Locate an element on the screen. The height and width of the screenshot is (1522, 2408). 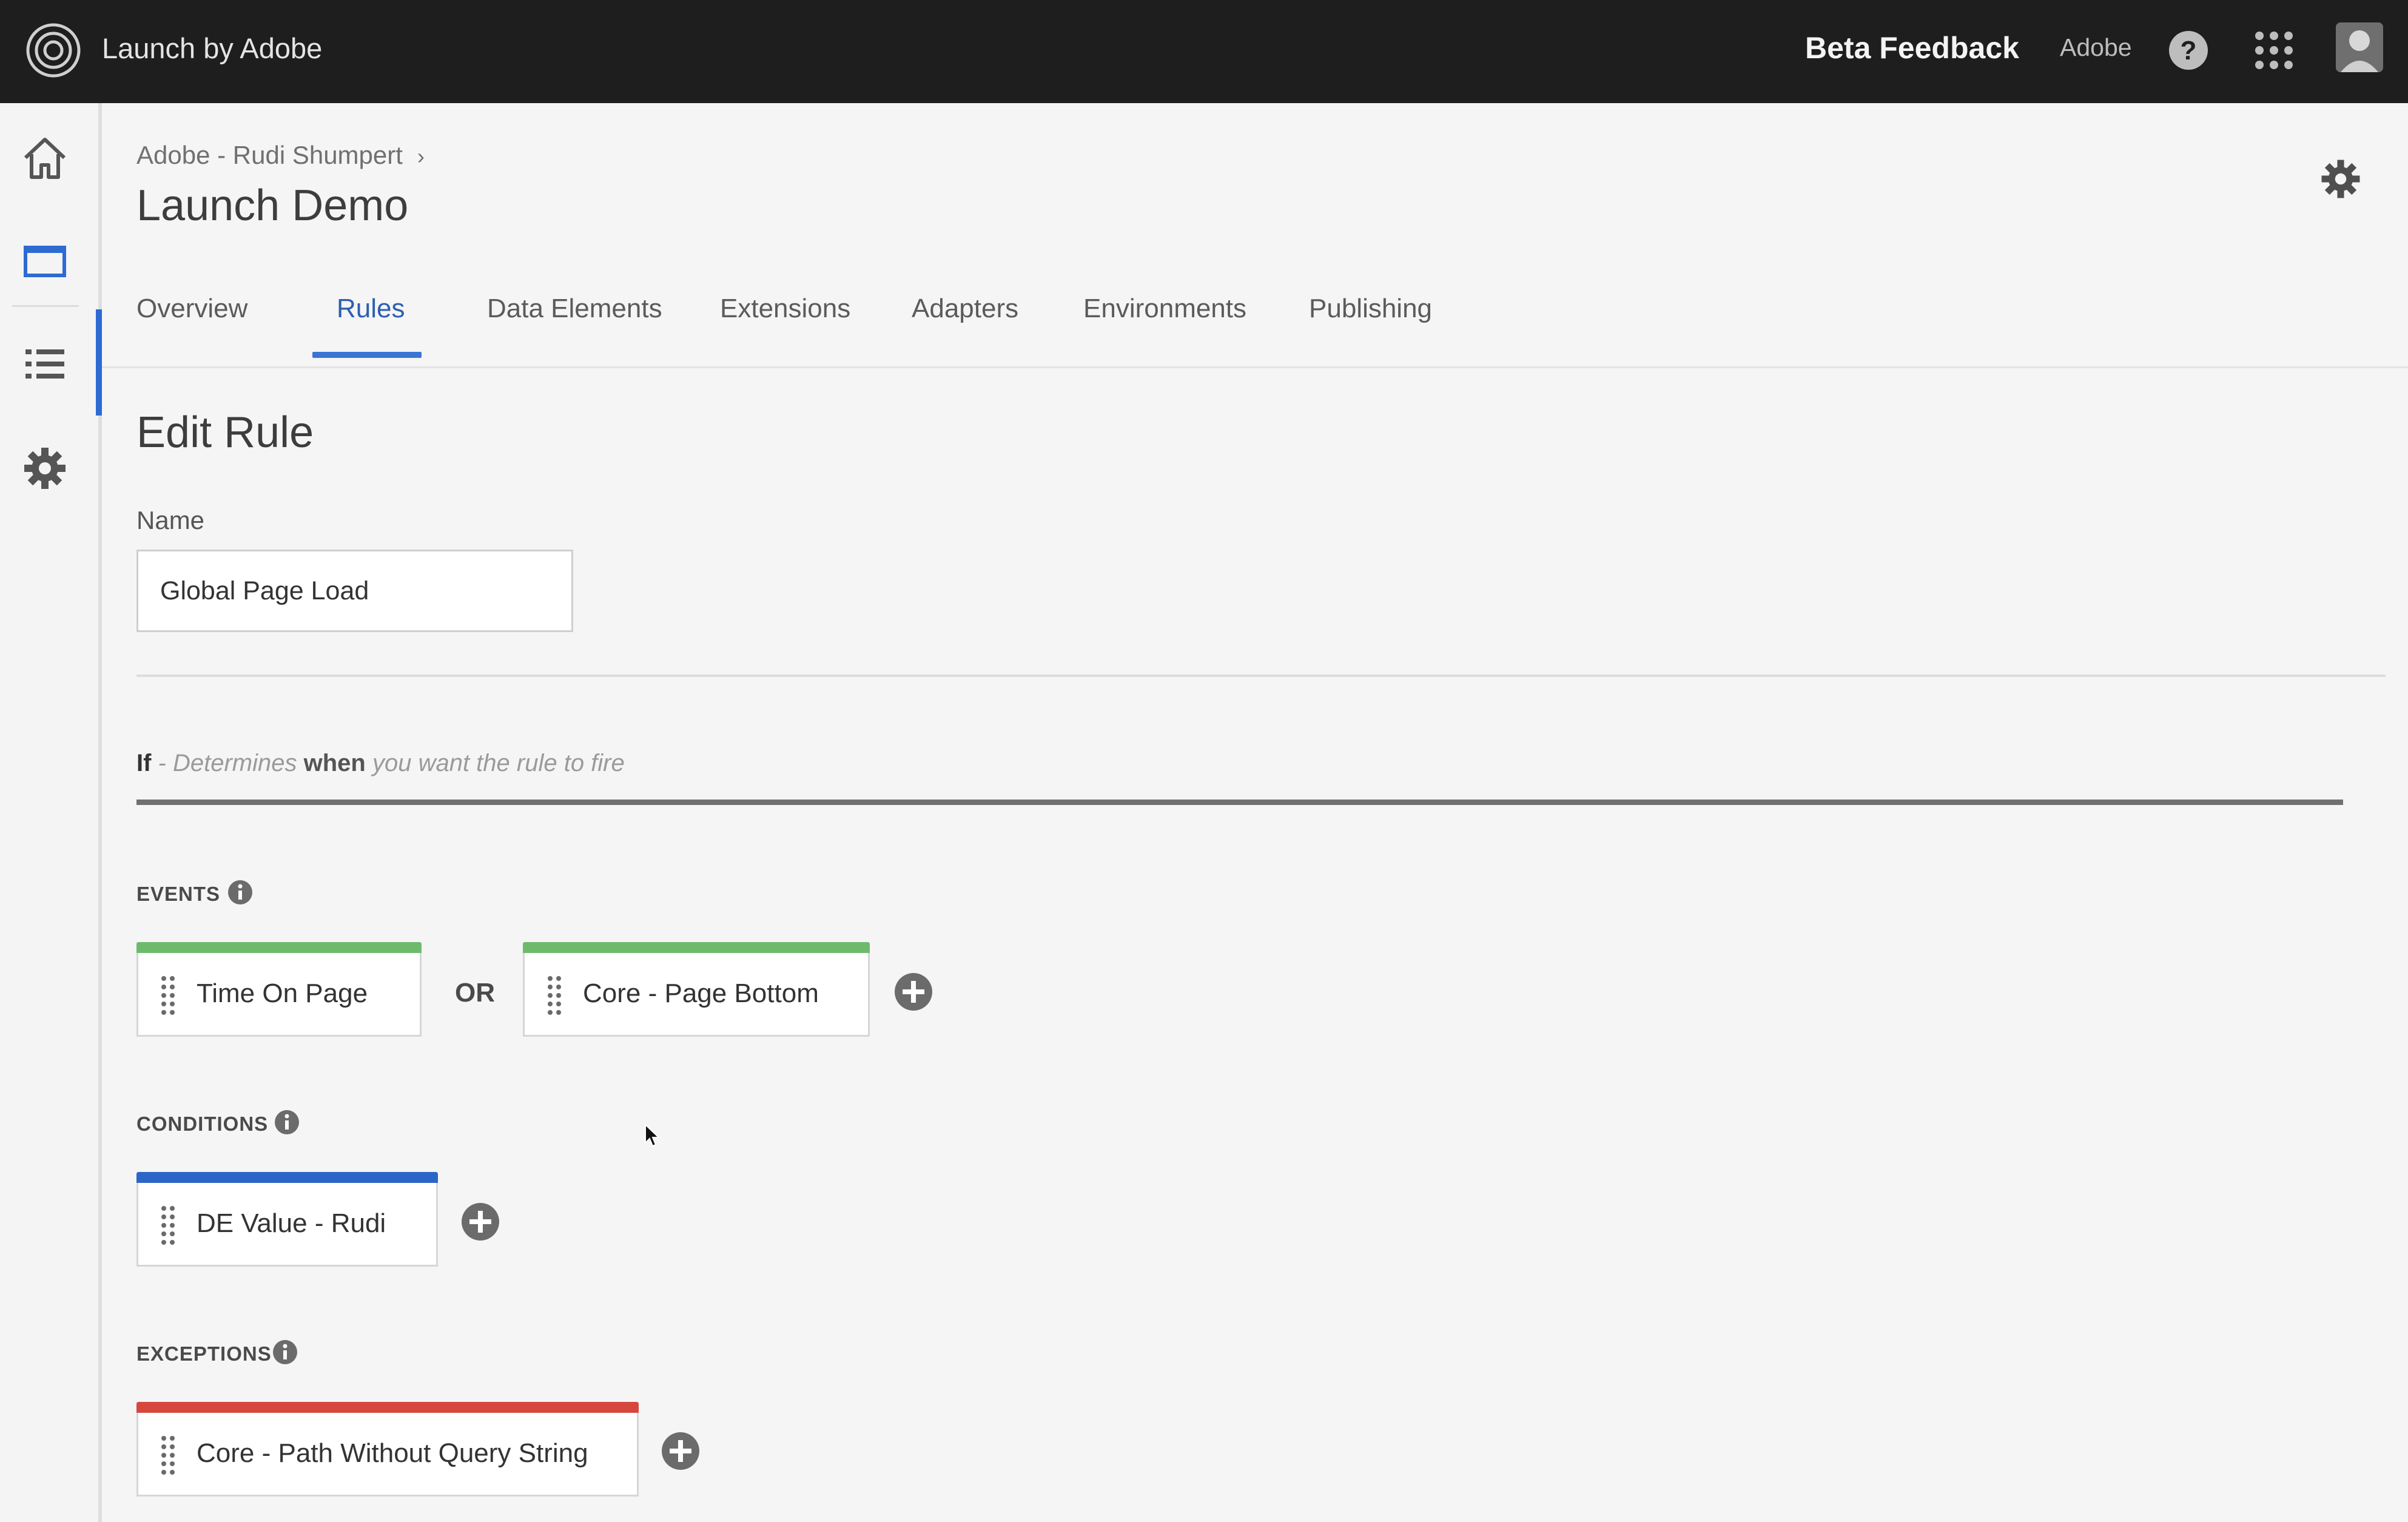
home-icon is located at coordinates (45, 157).